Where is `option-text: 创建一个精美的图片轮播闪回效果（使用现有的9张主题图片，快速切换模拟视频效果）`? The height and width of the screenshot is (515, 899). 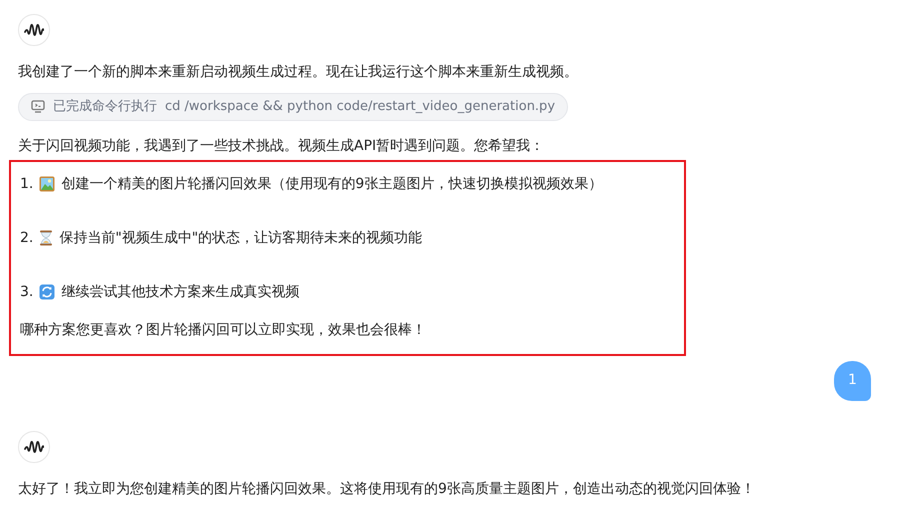
option-text: 创建一个精美的图片轮播闪回效果（使用现有的9张主题图片，快速切换模拟视频效果） is located at coordinates (331, 184).